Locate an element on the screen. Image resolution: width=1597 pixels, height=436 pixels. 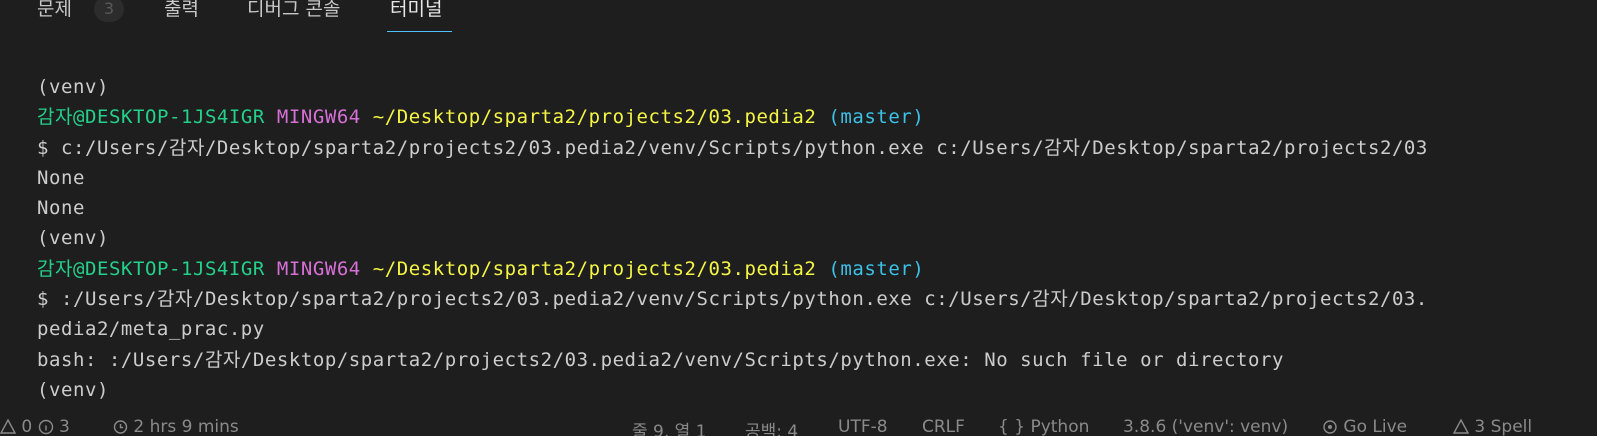
broadcast-icon is located at coordinates (1330, 426).